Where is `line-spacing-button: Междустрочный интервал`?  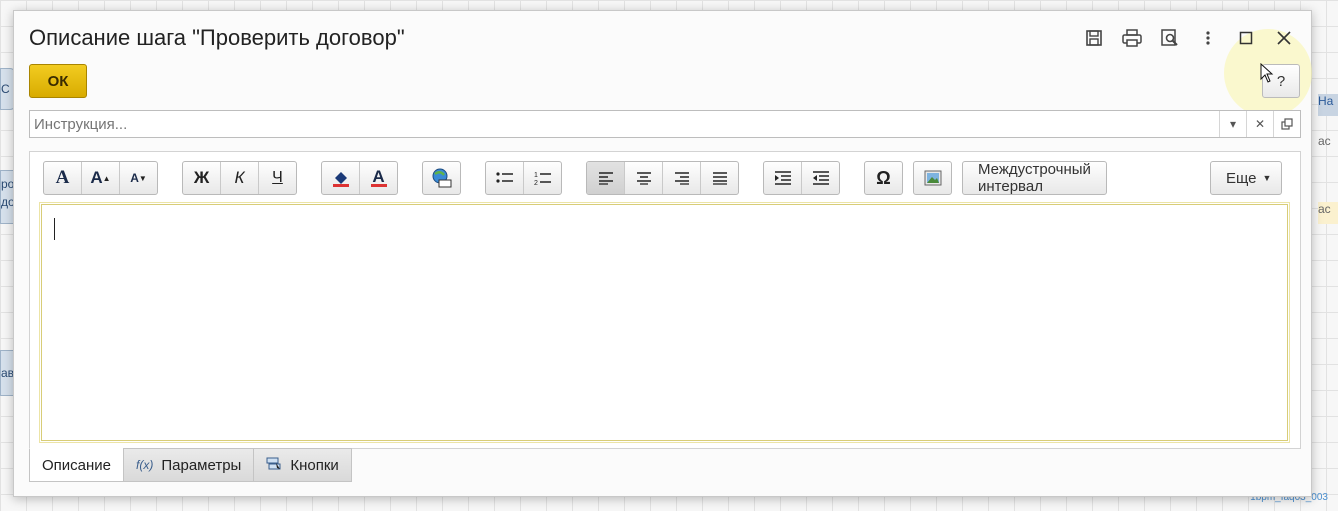 line-spacing-button: Междустрочный интервал is located at coordinates (1034, 178).